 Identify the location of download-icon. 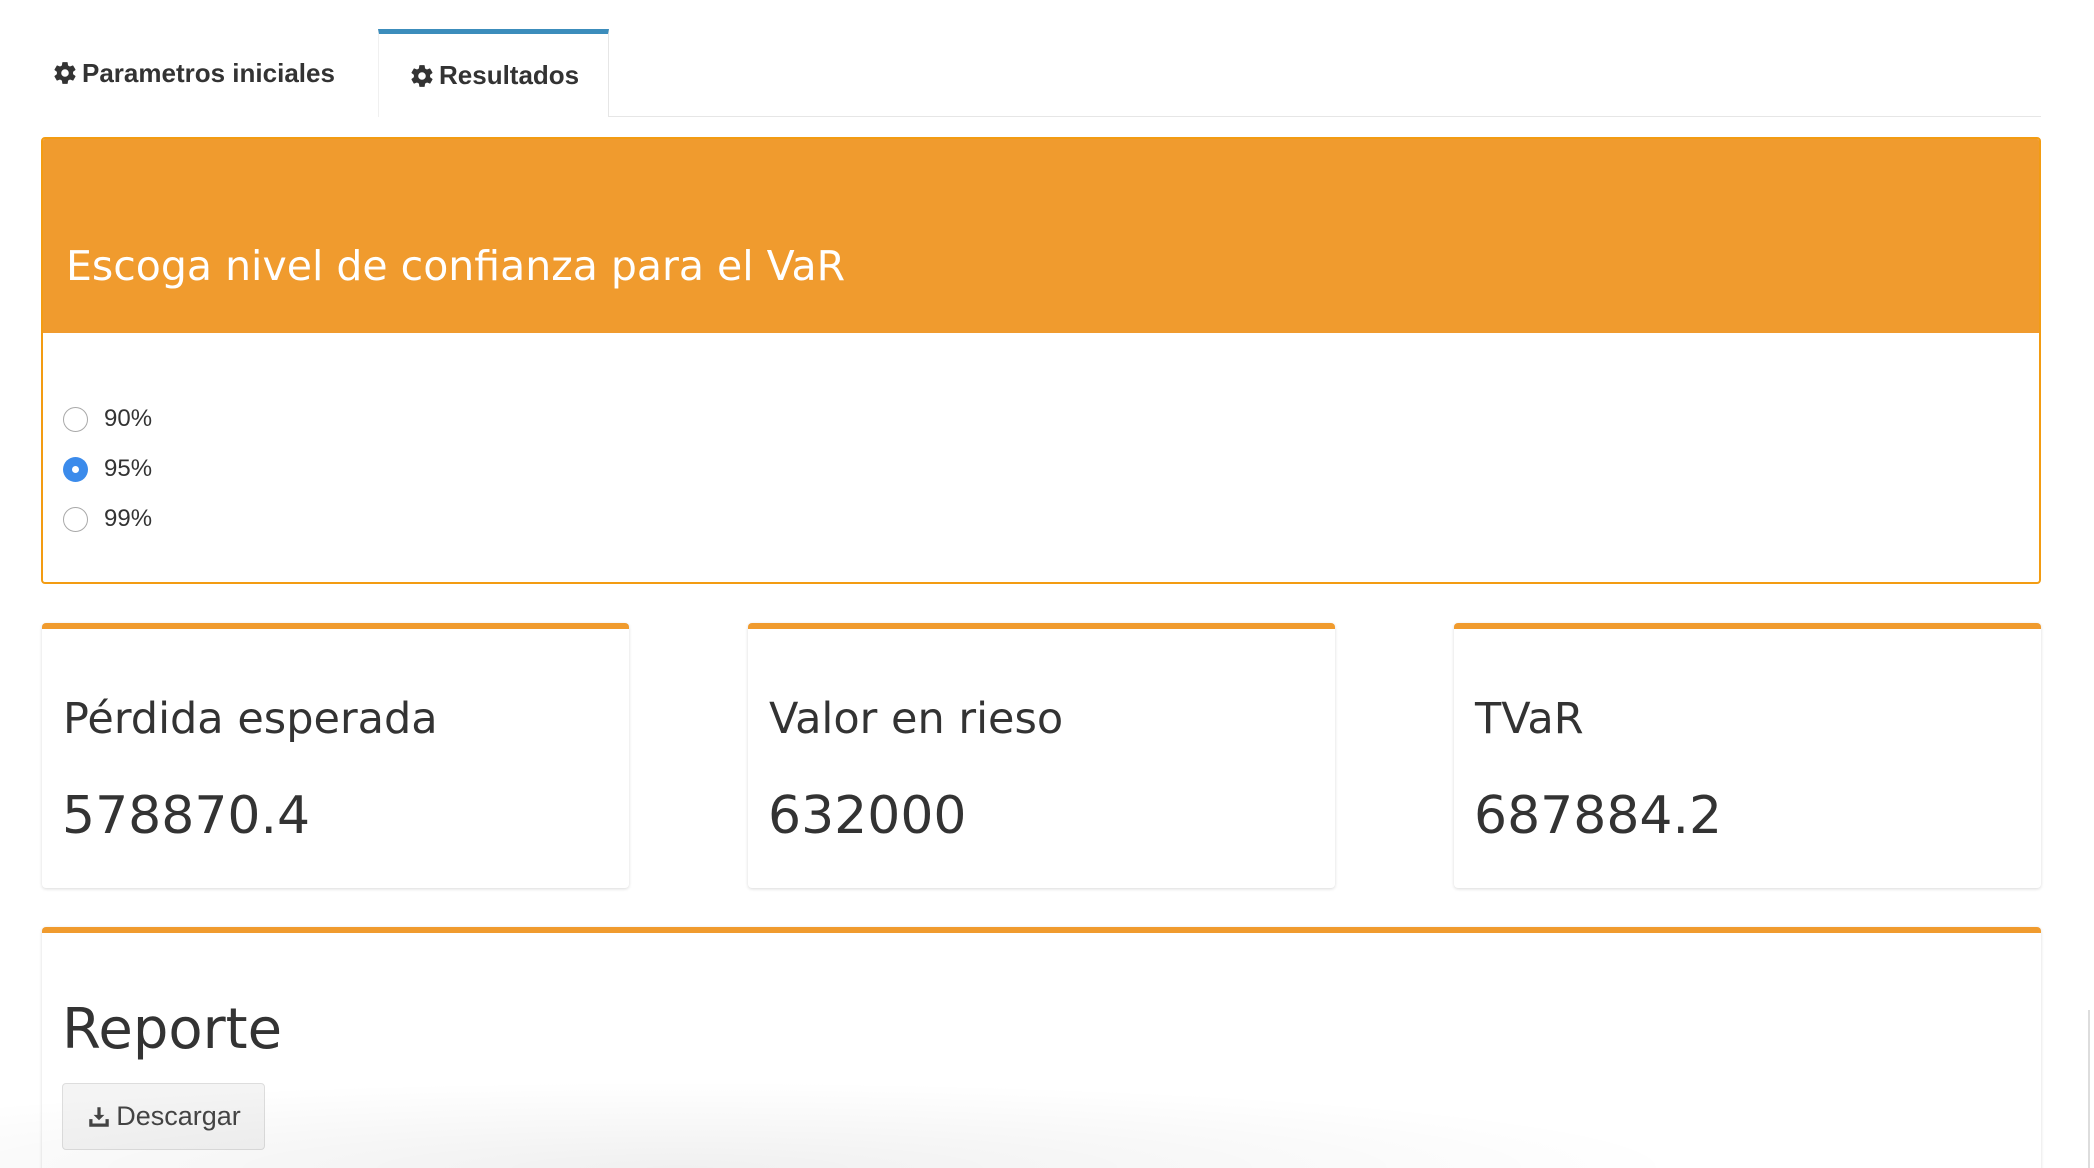
(99, 1117).